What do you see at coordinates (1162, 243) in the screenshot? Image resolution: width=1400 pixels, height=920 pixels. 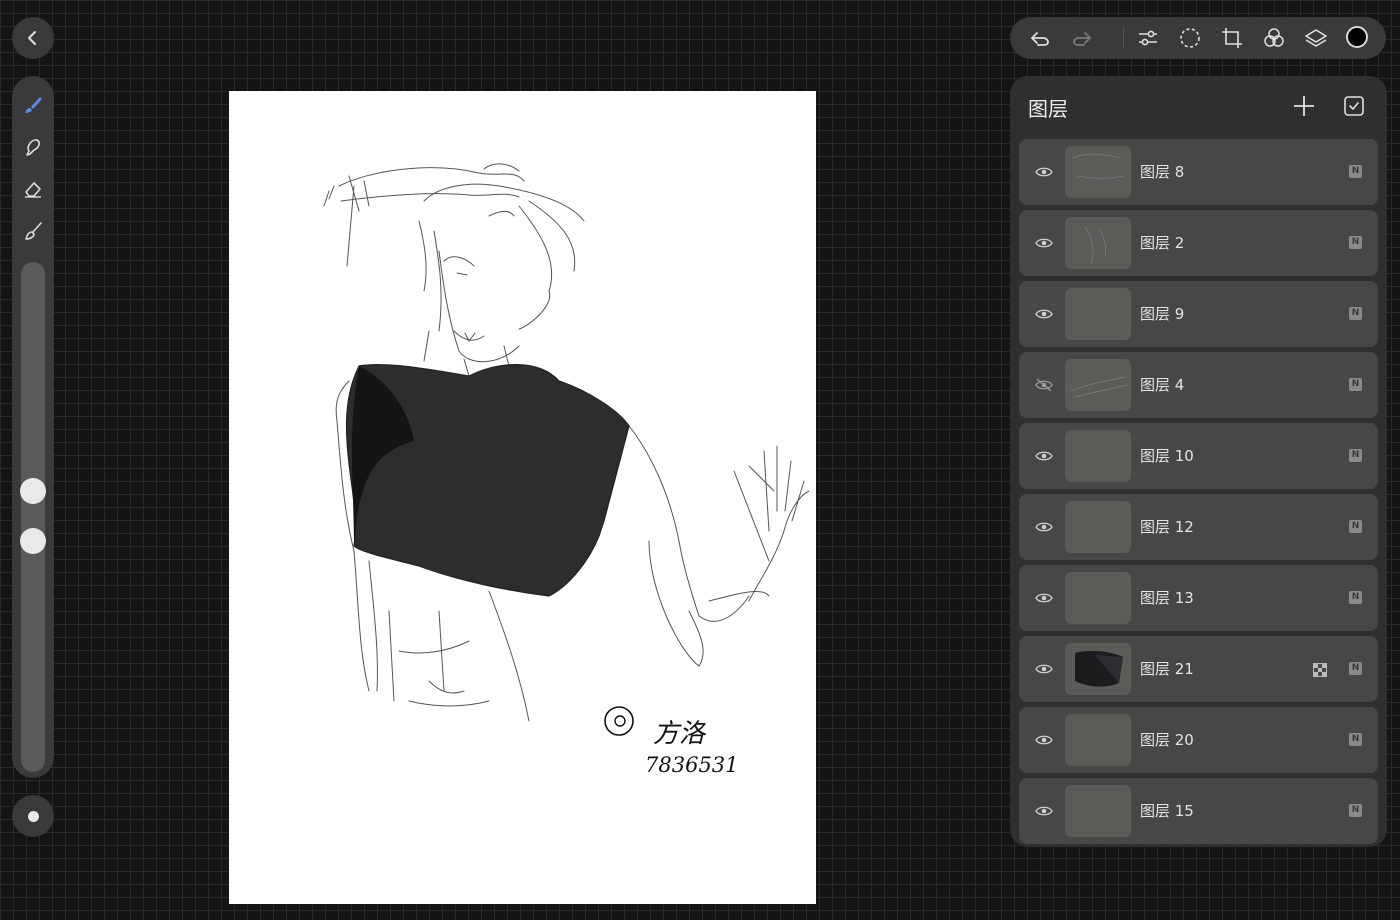 I see `layer-name: 图层 2` at bounding box center [1162, 243].